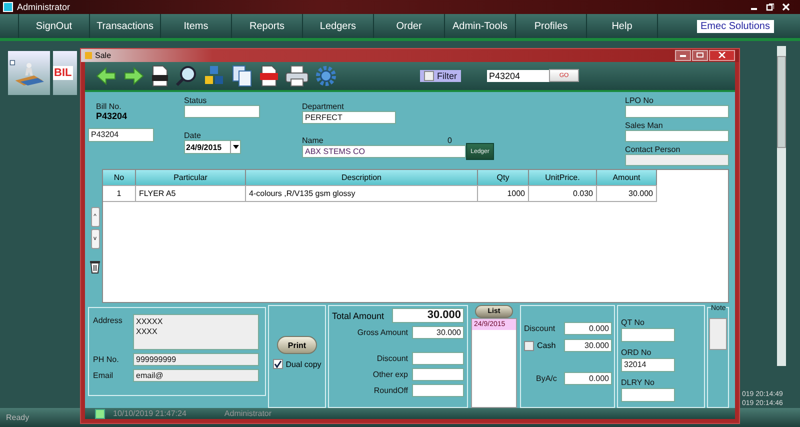 This screenshot has width=800, height=427. What do you see at coordinates (384, 151) in the screenshot?
I see `name-field: ABX STEMS CO` at bounding box center [384, 151].